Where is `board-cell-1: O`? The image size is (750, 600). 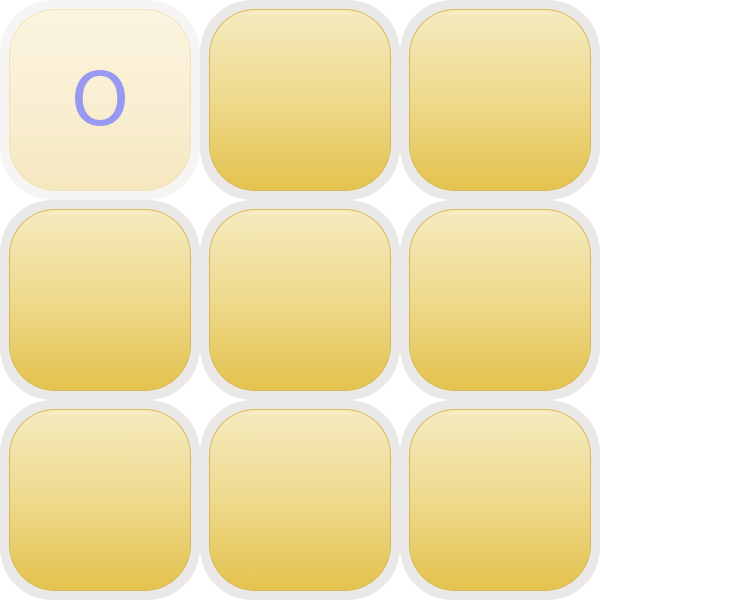 board-cell-1: O is located at coordinates (100, 100).